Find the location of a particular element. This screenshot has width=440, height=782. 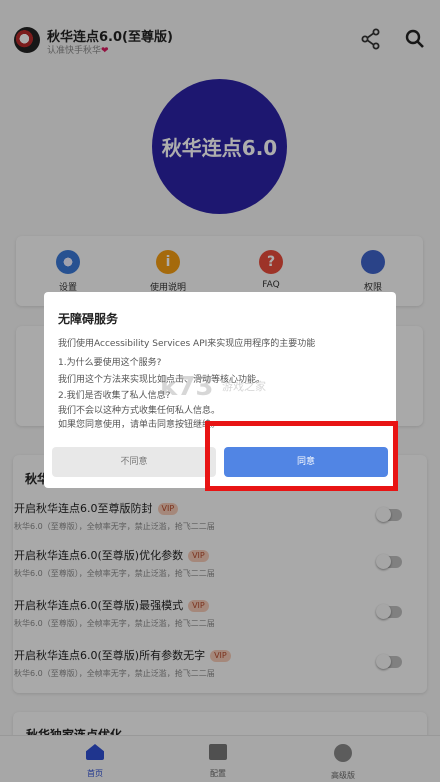

dialog-text: 1.为什么要使用这个服务? is located at coordinates (110, 363).